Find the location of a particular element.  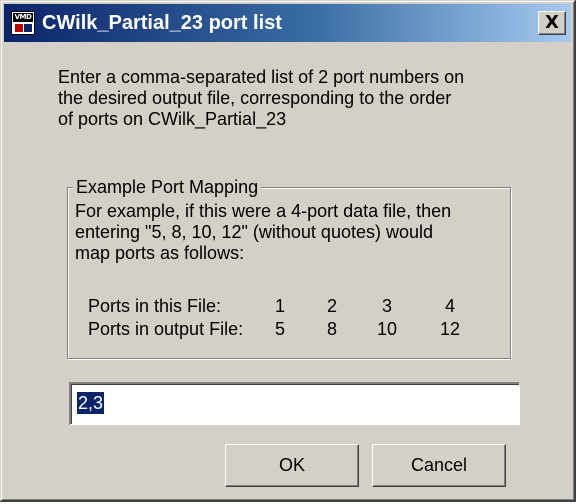

port-list-input is located at coordinates (294, 403).